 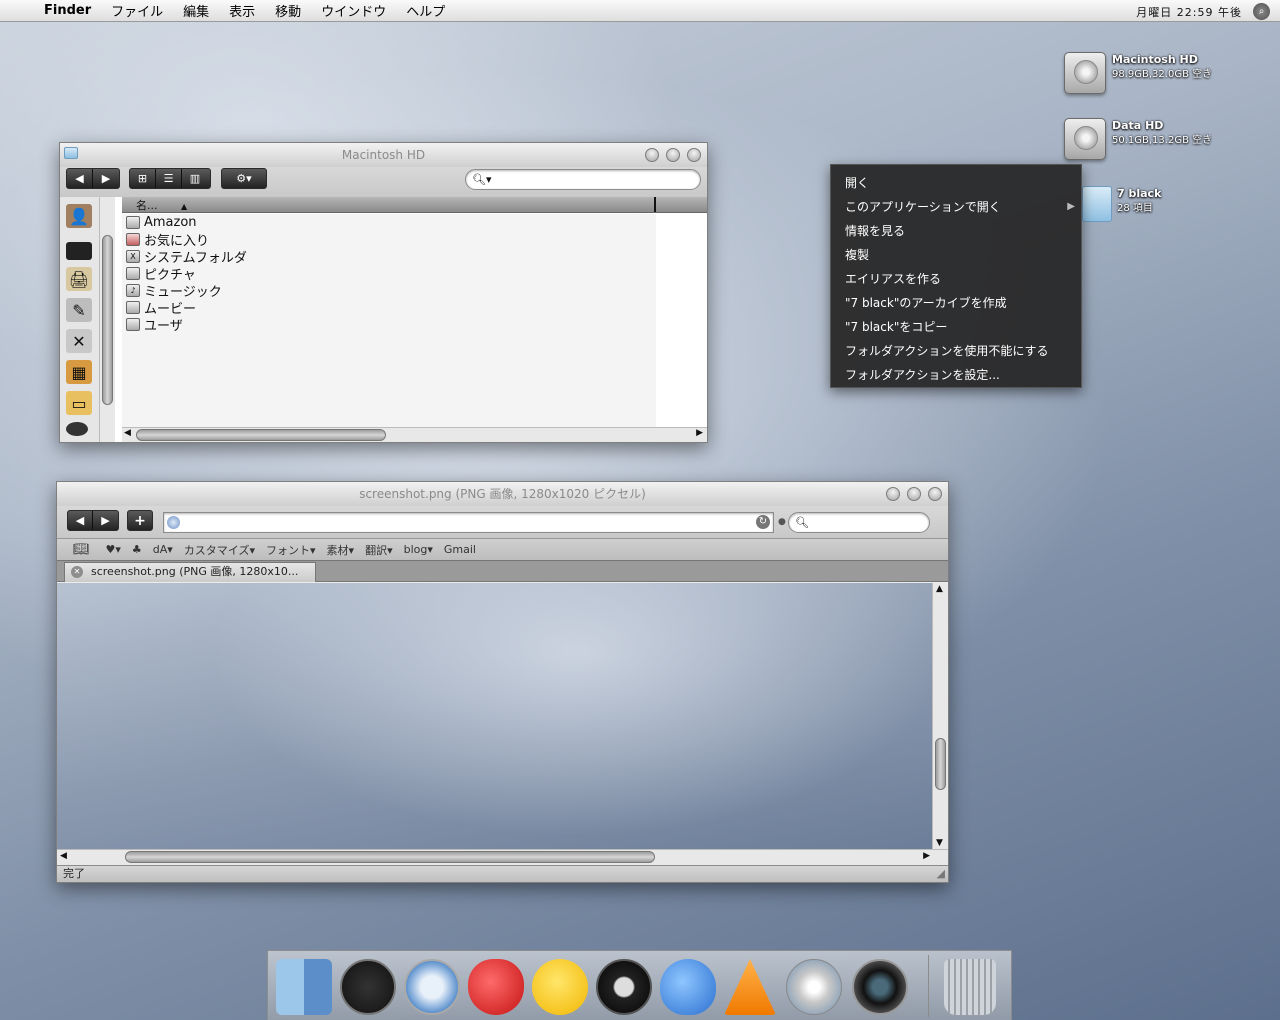 I want to click on sidebar-home-icon: 👤, so click(x=79, y=216).